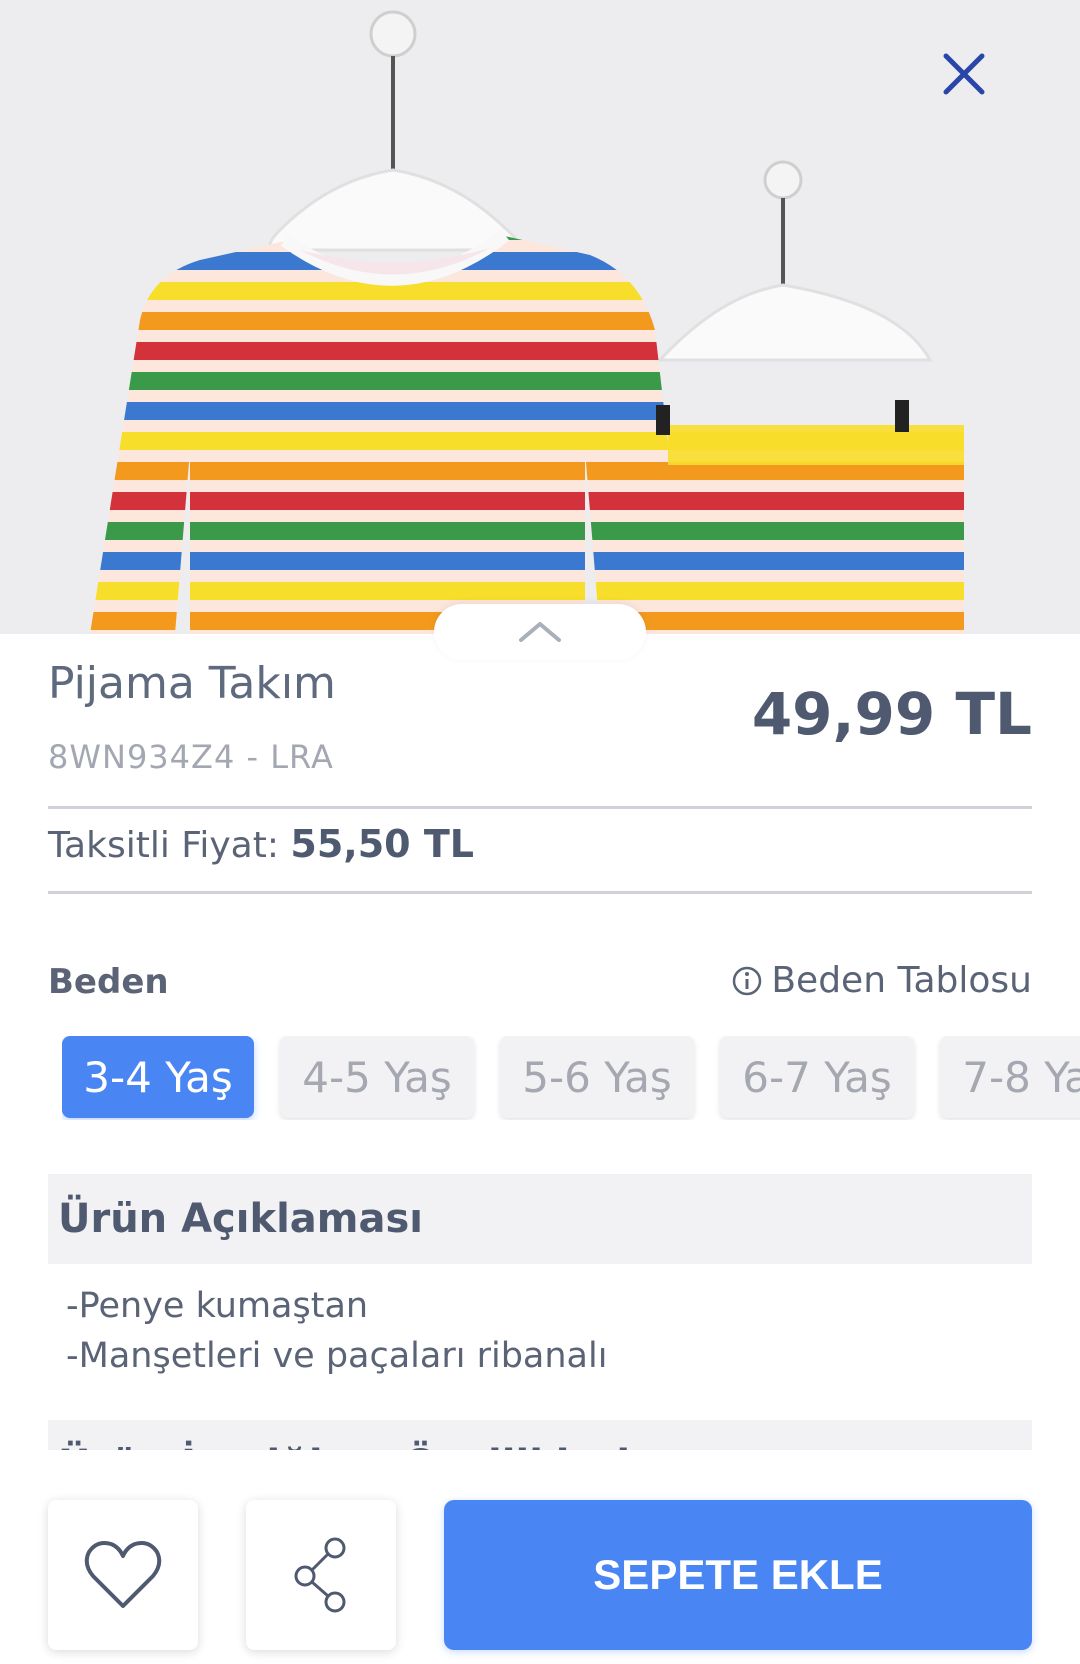 Image resolution: width=1080 pixels, height=1664 pixels. Describe the element at coordinates (738, 1575) in the screenshot. I see `add-to-cart-button: SEPETE EKLE` at that location.